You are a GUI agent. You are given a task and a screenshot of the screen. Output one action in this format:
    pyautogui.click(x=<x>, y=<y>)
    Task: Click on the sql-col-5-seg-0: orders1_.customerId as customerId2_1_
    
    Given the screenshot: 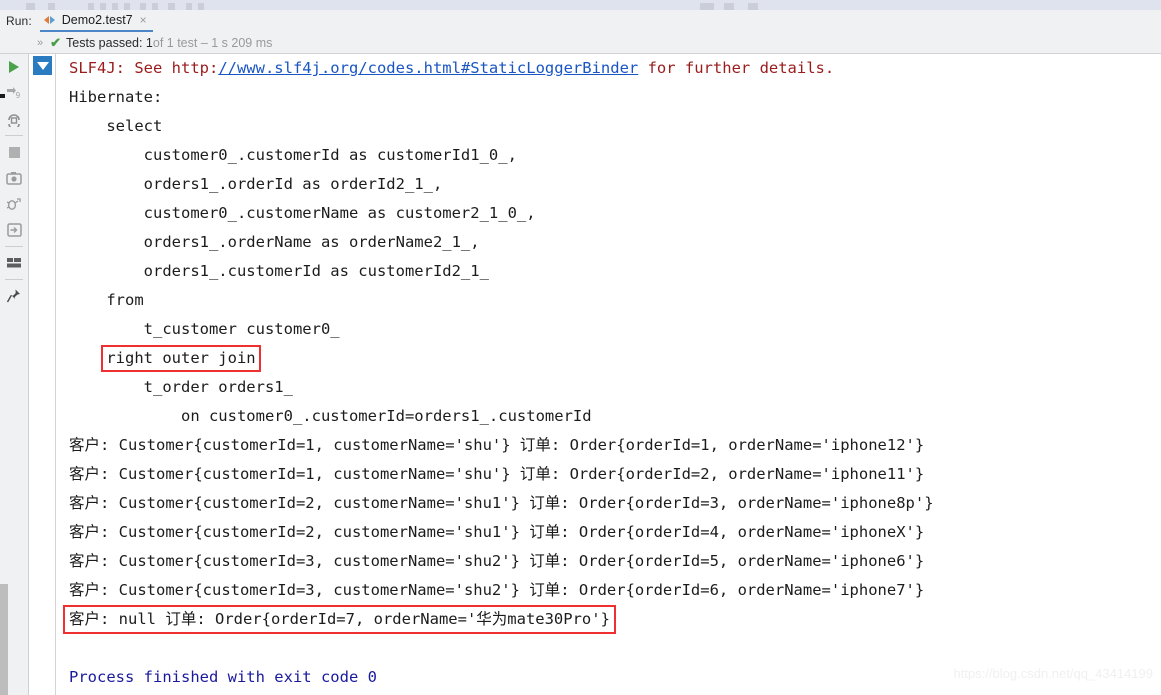 What is the action you would take?
    pyautogui.click(x=279, y=271)
    